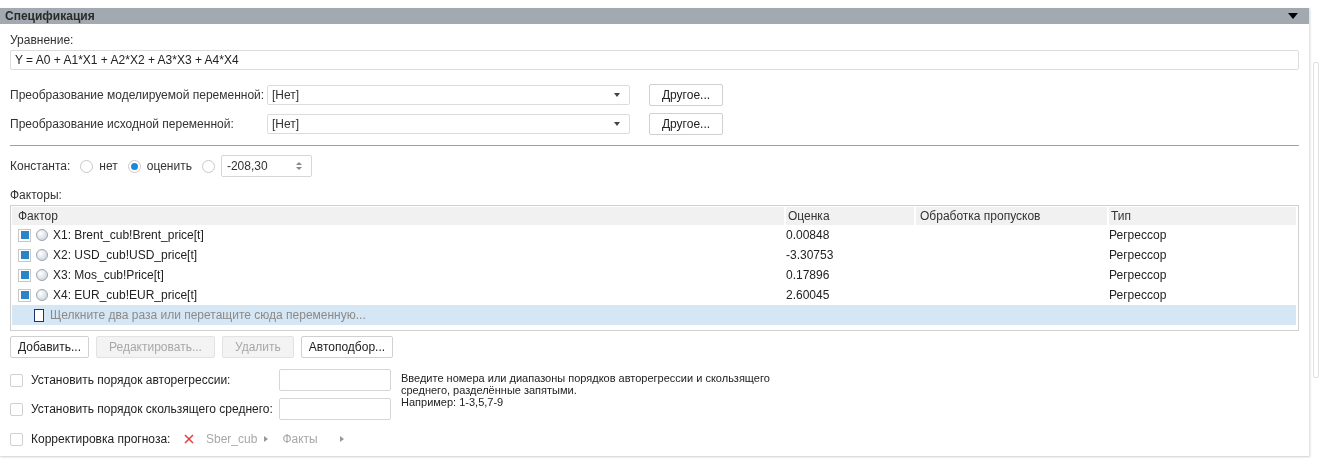 This screenshot has width=1319, height=462. What do you see at coordinates (122, 124) in the screenshot?
I see `field-label: Преобразование исходной переменной:` at bounding box center [122, 124].